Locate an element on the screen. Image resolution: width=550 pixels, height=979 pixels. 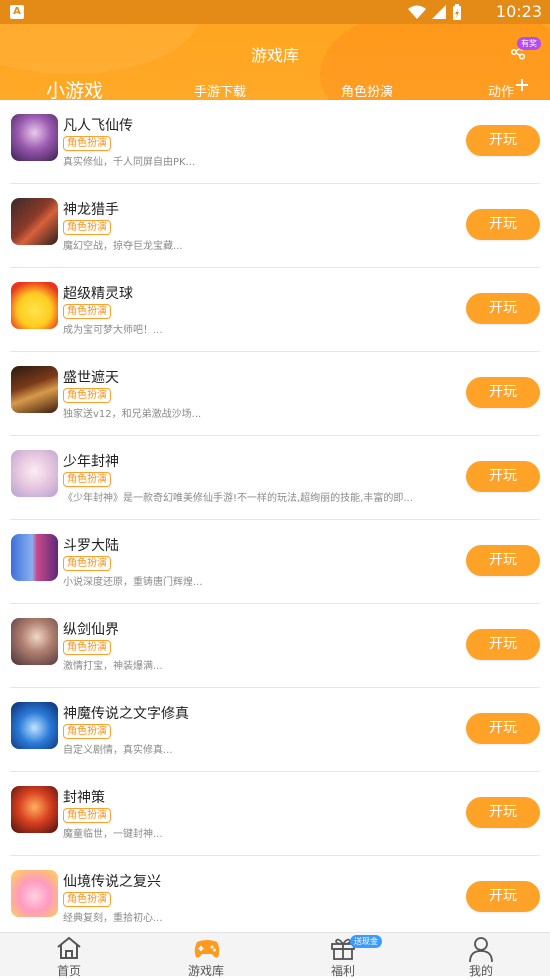
game-name: 凡人飞仙传 is located at coordinates (98, 126).